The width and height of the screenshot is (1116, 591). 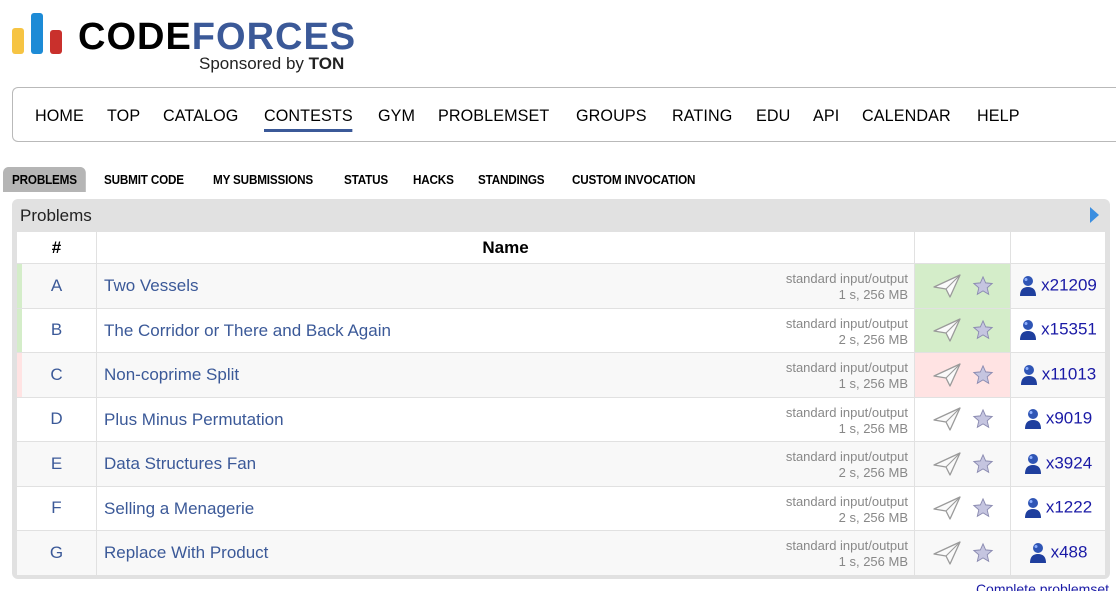 I want to click on main-menu-item-calendar: CALENDAR, so click(x=906, y=119).